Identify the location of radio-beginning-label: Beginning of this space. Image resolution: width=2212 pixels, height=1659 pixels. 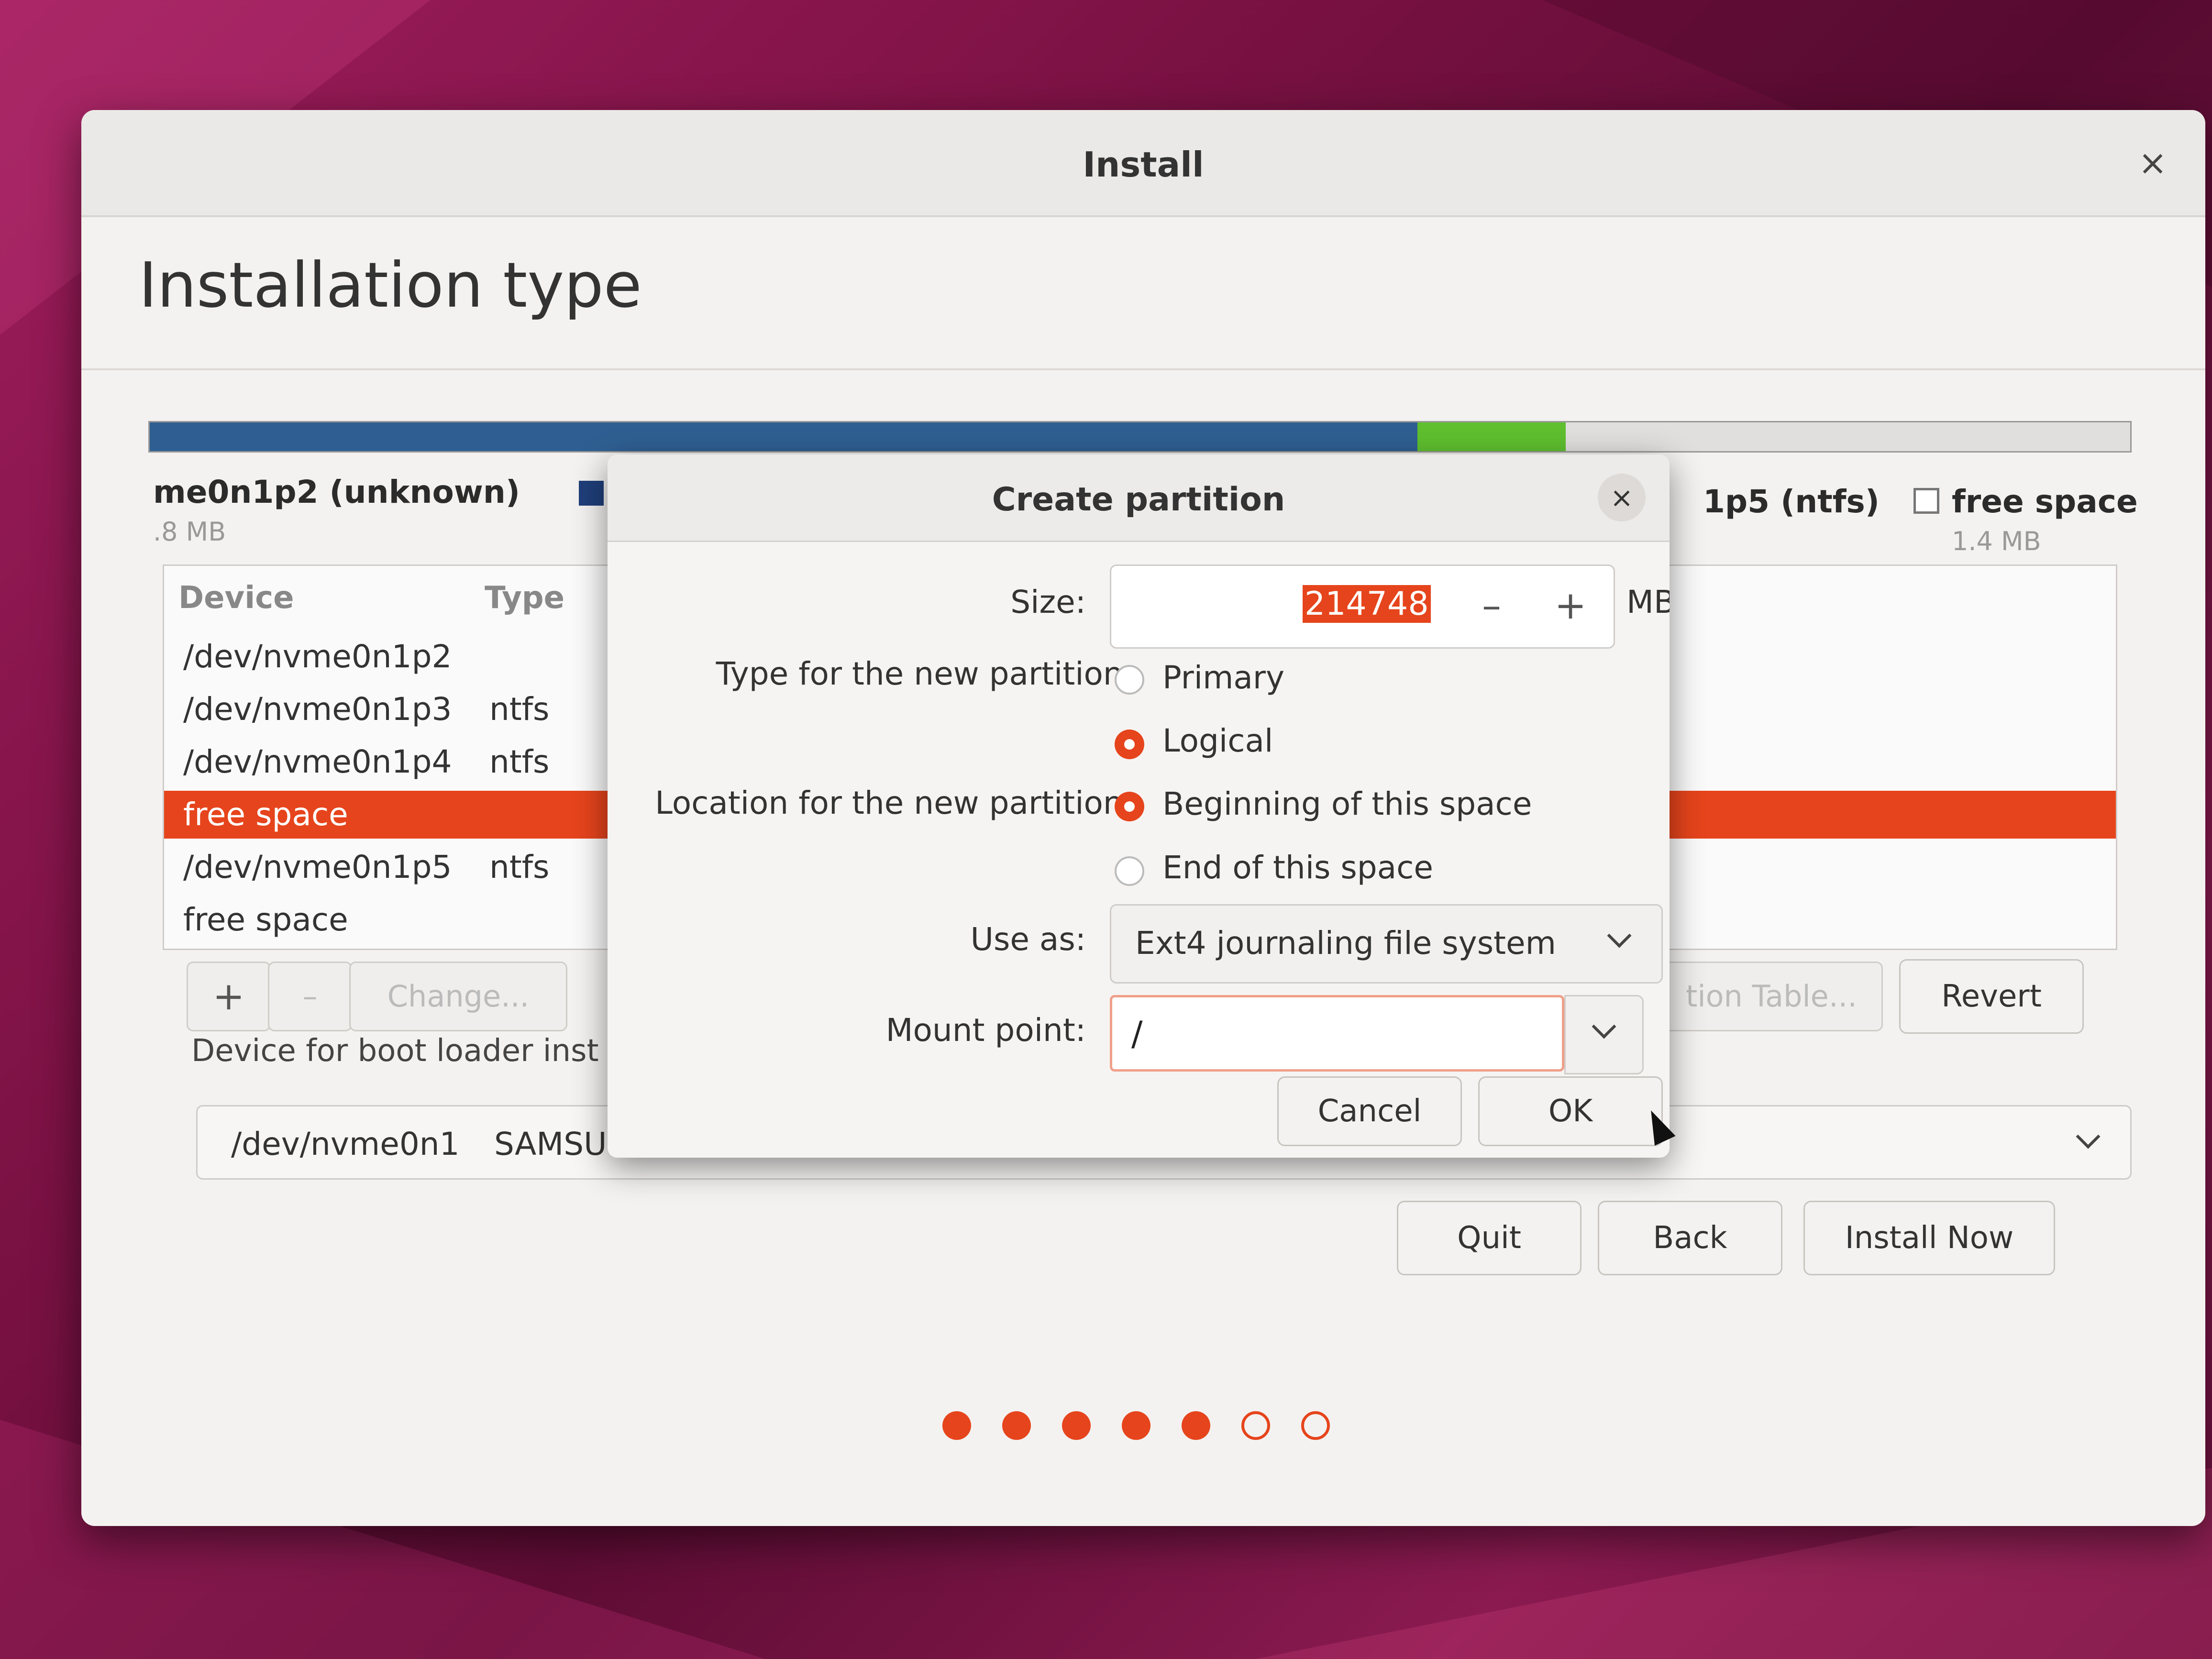
(1347, 803).